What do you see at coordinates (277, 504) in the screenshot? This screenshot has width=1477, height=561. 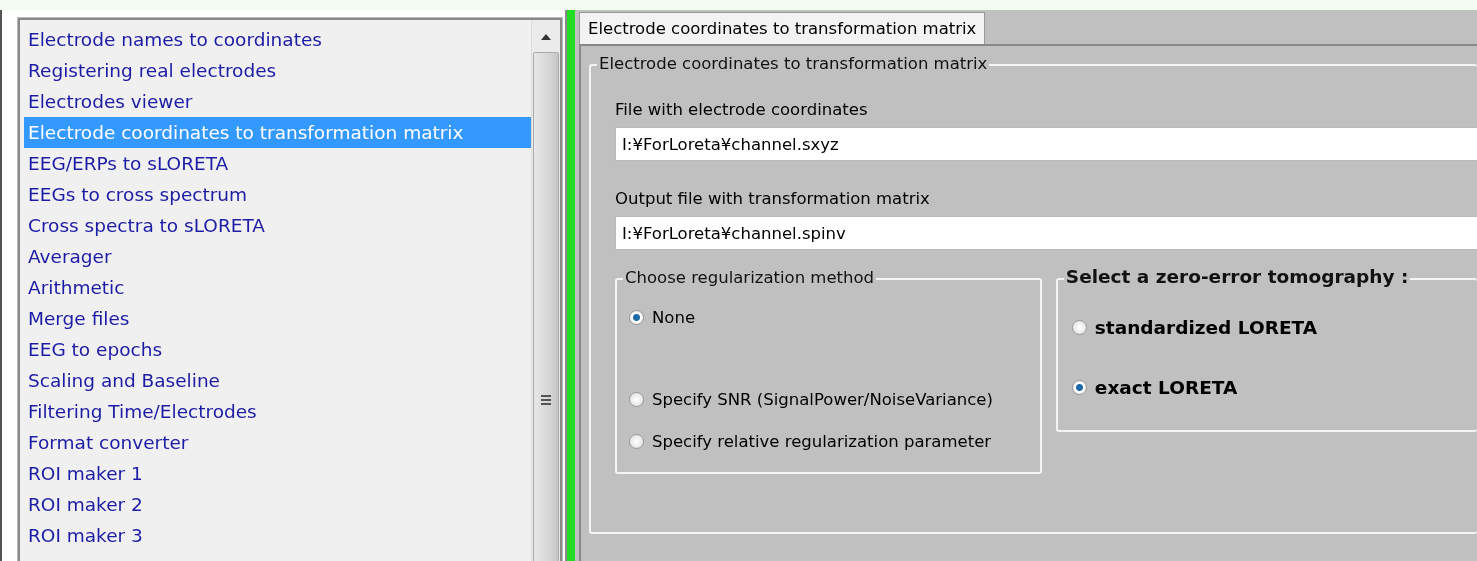 I see `list-item: ROI maker 2` at bounding box center [277, 504].